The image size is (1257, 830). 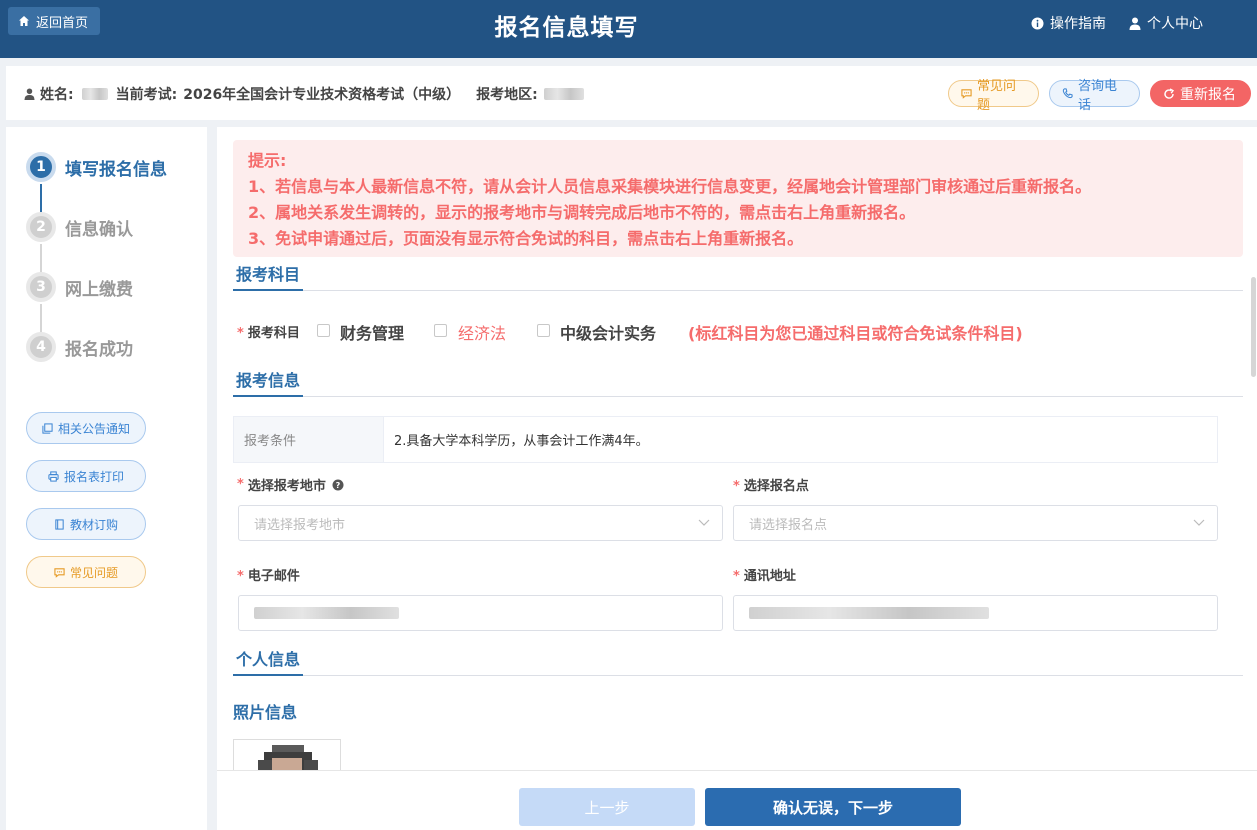 I want to click on city-select-placeholder: 请选择报考地市, so click(x=300, y=525).